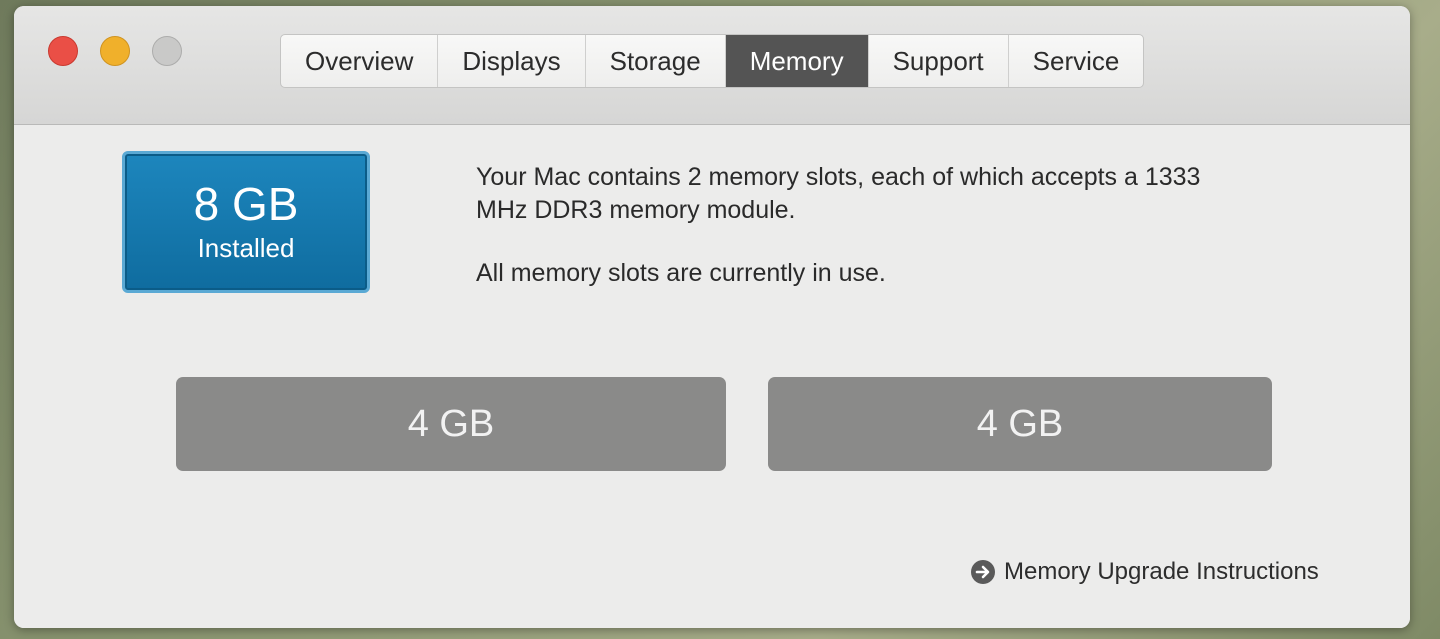  Describe the element at coordinates (63, 51) in the screenshot. I see `close-button` at that location.